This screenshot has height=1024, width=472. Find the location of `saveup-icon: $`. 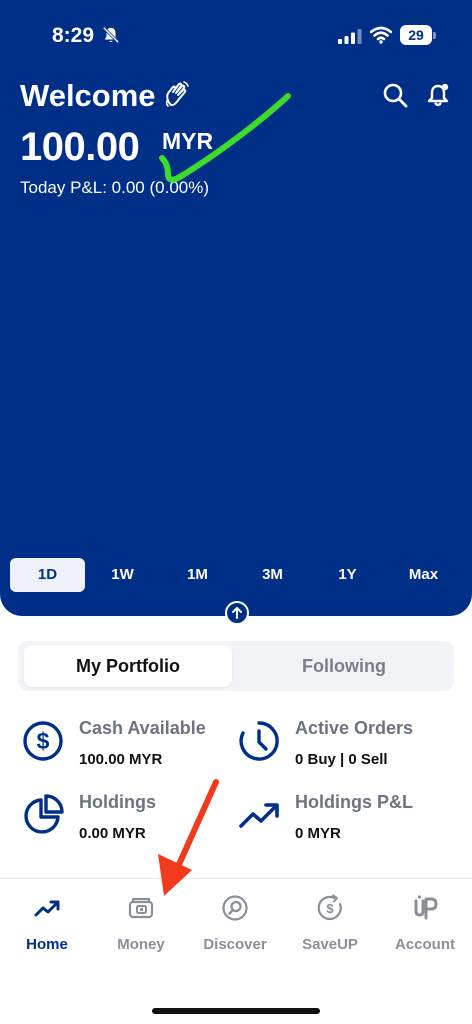

saveup-icon: $ is located at coordinates (329, 907).